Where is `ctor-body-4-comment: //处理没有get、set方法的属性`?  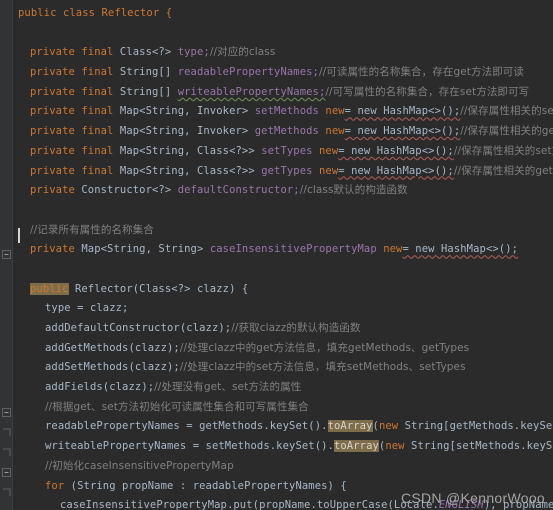 ctor-body-4-comment: //处理没有get、set方法的属性 is located at coordinates (228, 387).